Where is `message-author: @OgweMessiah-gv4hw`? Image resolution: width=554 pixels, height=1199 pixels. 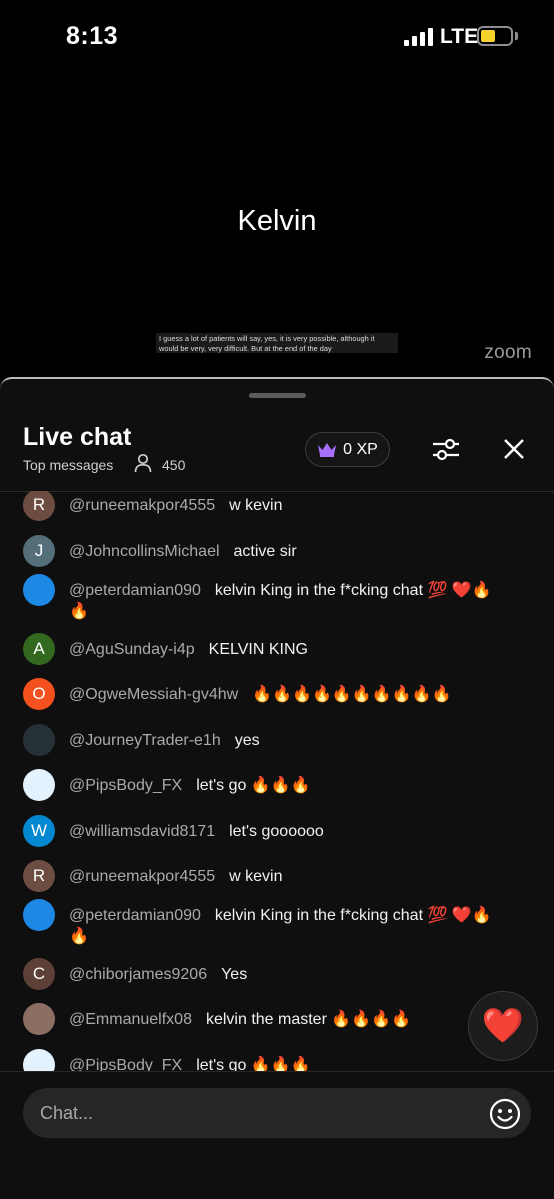
message-author: @OgweMessiah-gv4hw is located at coordinates (153, 694).